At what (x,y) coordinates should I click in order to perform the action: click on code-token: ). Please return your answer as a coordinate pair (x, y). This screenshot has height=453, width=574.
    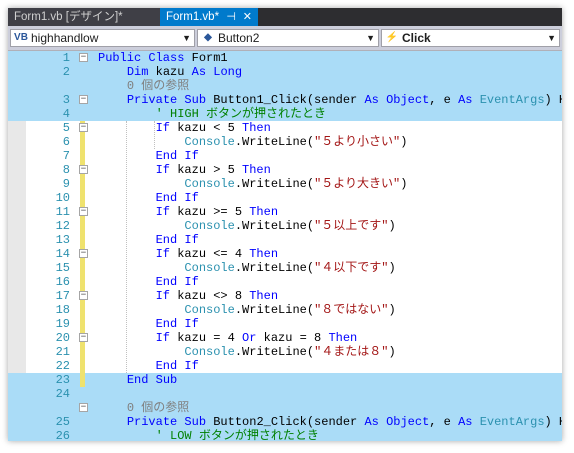
    Looking at the image, I should click on (392, 352).